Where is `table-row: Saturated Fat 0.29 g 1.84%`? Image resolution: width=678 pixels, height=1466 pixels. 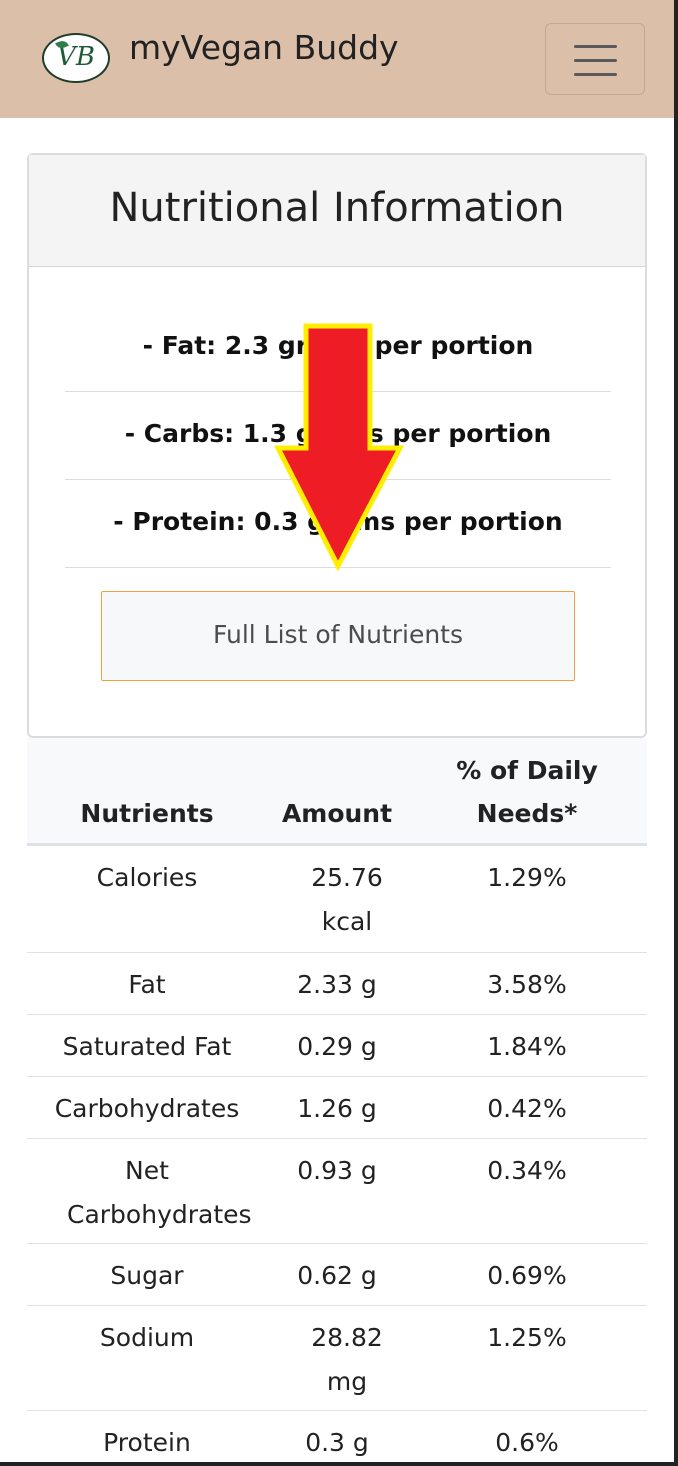
table-row: Saturated Fat 0.29 g 1.84% is located at coordinates (337, 1046).